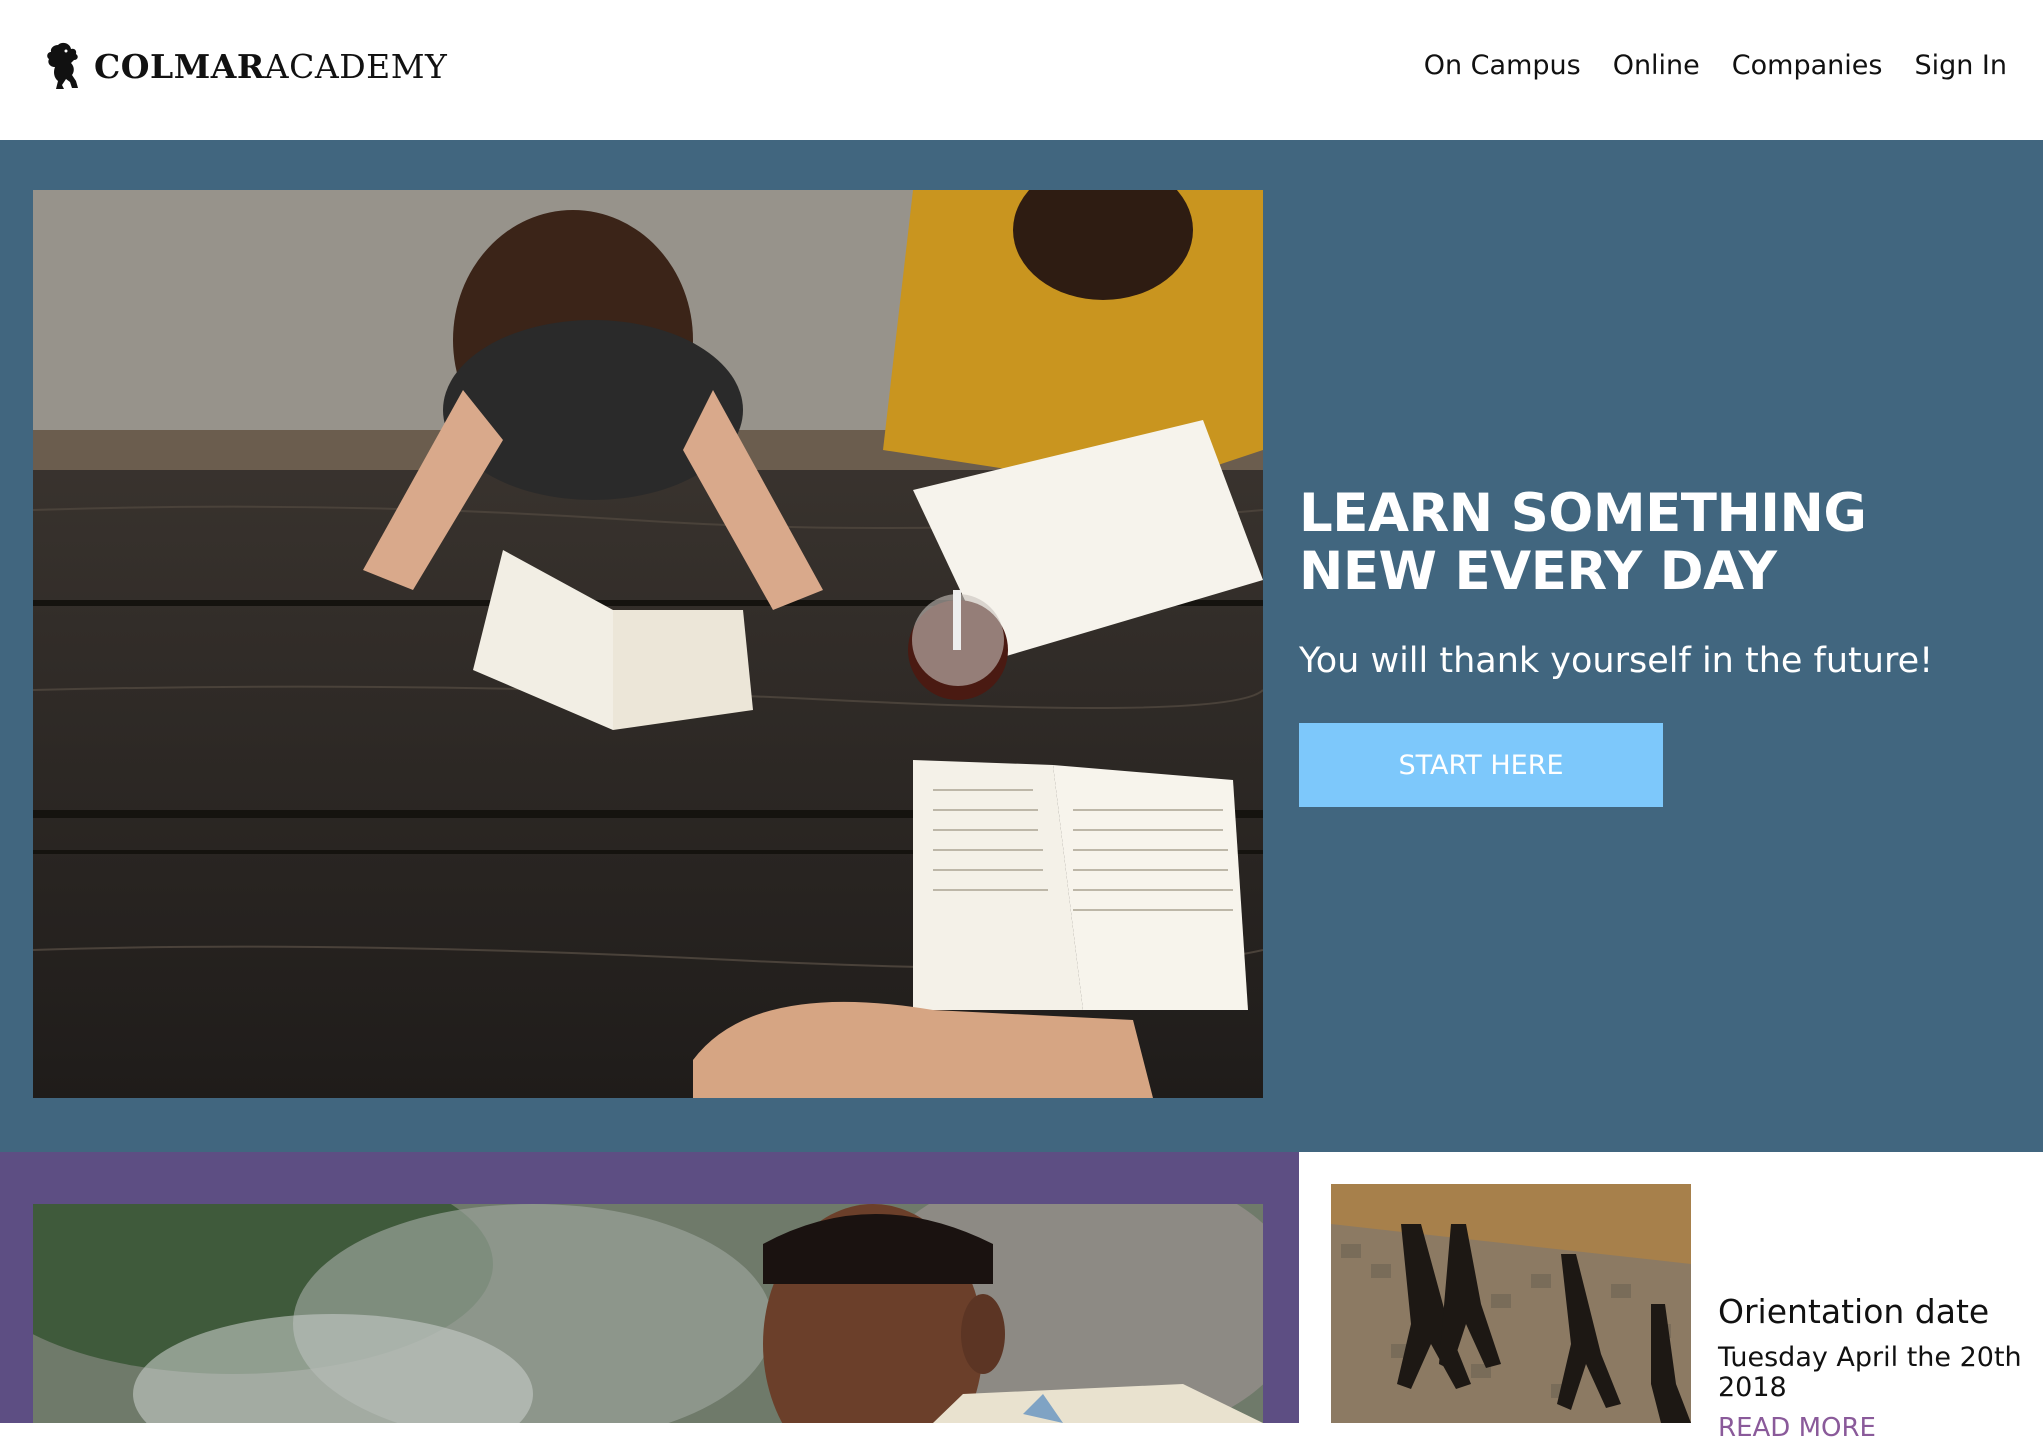 This screenshot has height=1443, width=2043. Describe the element at coordinates (356, 66) in the screenshot. I see `brand-name-regular: ACADEMY` at that location.